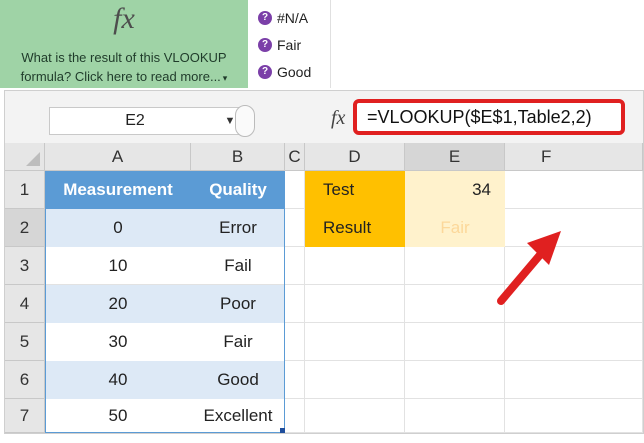 The image size is (644, 443). I want to click on table-header-measurement: Measurement, so click(118, 190).